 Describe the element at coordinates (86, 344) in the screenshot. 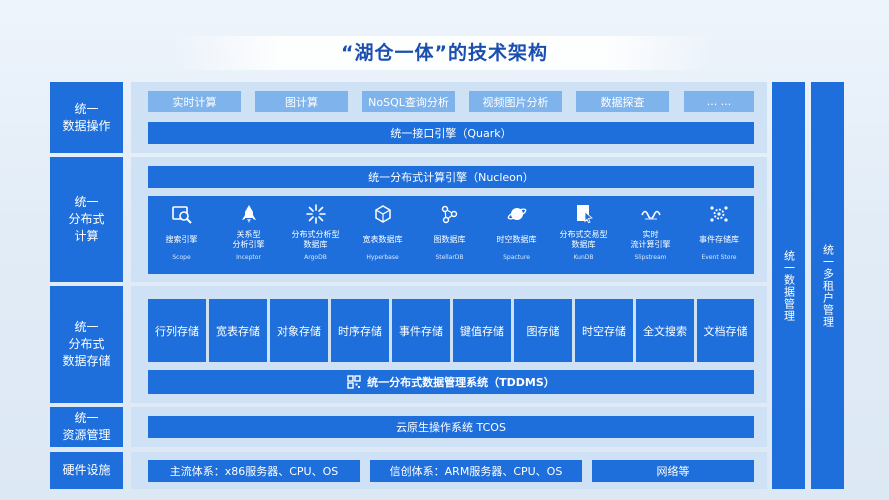

I see `layer-label-storage: 统一 分布式 数据存储` at that location.